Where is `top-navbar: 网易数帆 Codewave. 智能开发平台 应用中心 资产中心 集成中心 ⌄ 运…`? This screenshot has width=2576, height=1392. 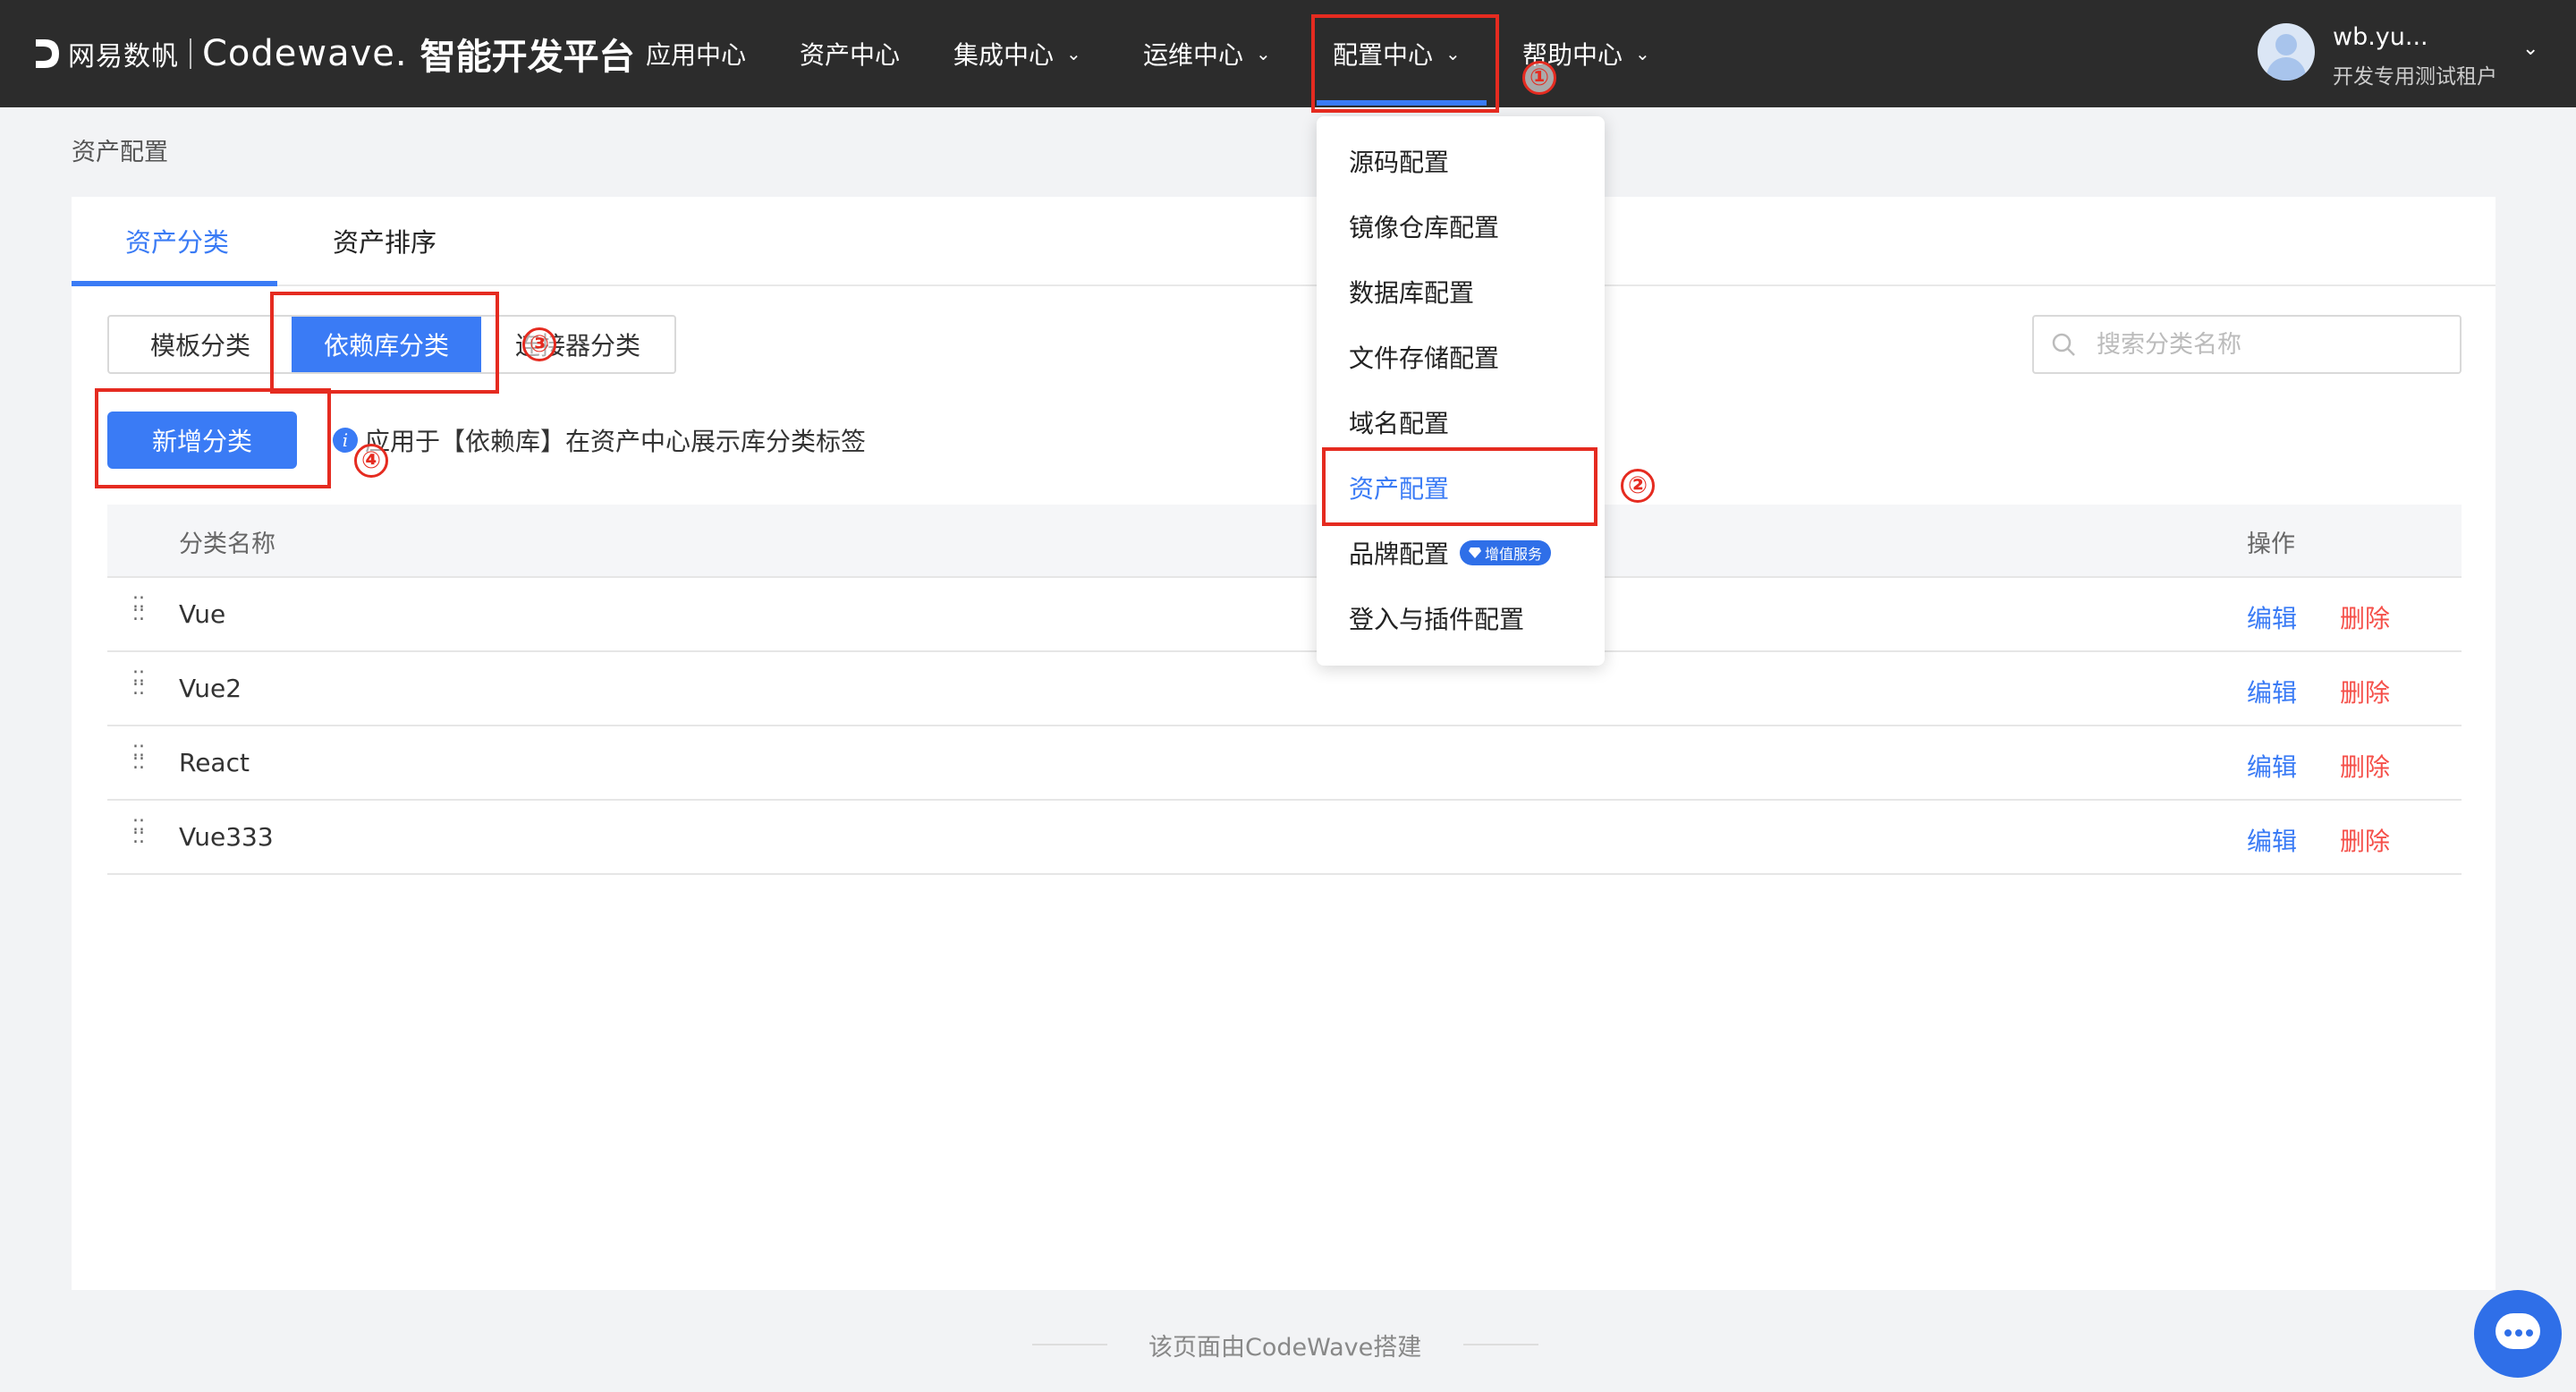
top-navbar: 网易数帆 Codewave. 智能开发平台 应用中心 资产中心 集成中心 ⌄ 运… is located at coordinates (1288, 53).